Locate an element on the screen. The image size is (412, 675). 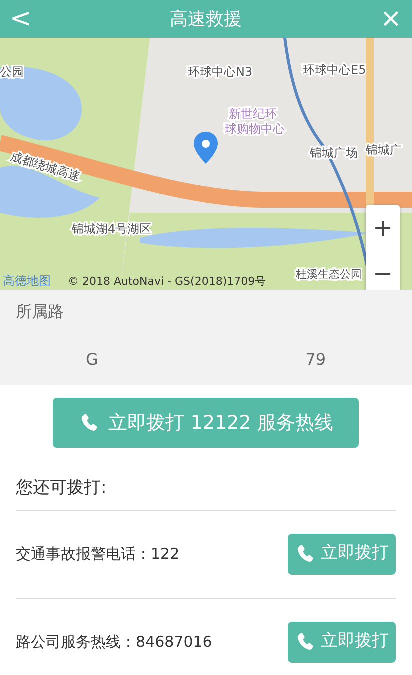
road-section-label: 所属路 is located at coordinates (40, 312).